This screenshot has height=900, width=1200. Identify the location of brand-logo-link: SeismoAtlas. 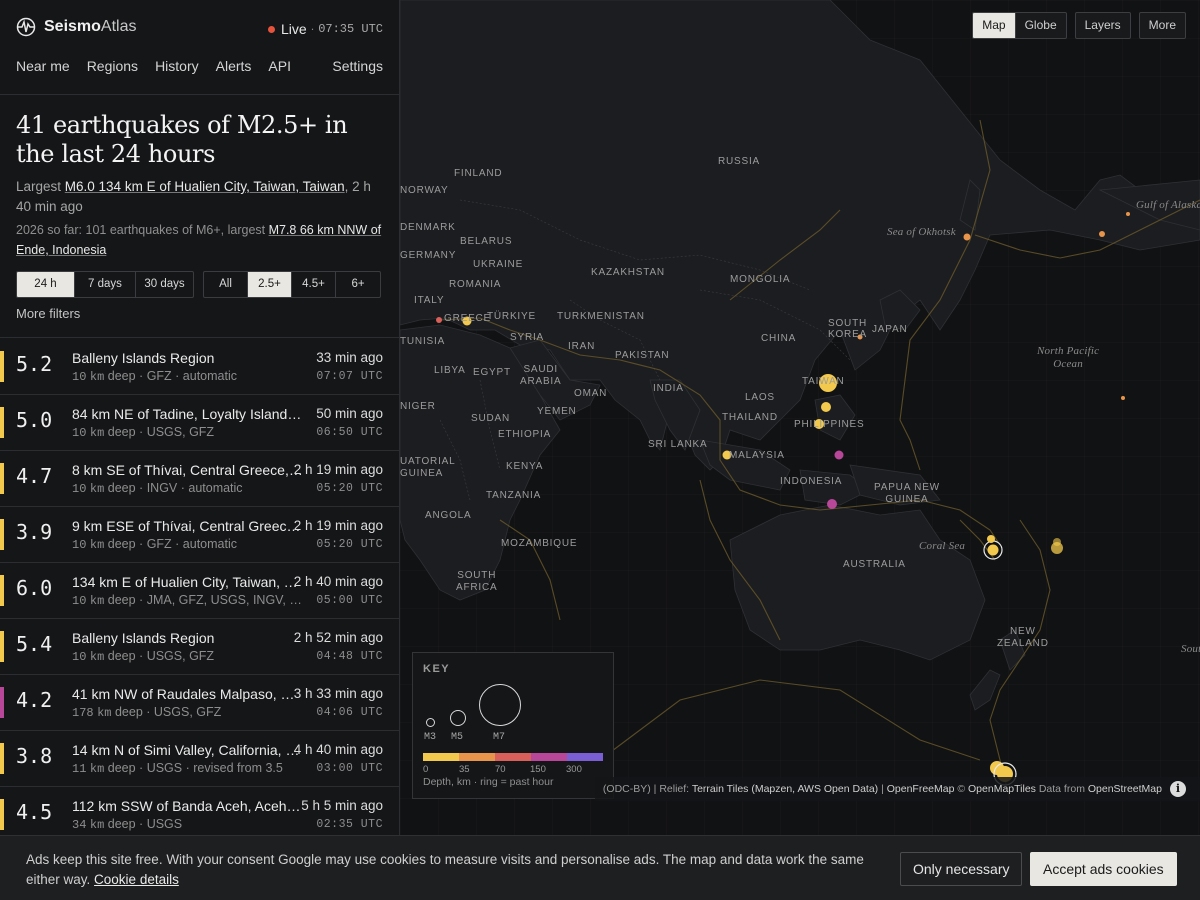
(76, 27).